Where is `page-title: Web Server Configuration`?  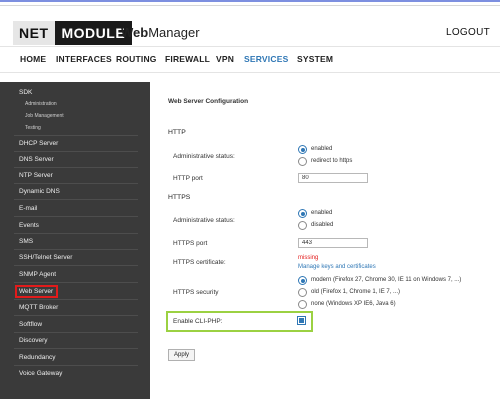 page-title: Web Server Configuration is located at coordinates (208, 101).